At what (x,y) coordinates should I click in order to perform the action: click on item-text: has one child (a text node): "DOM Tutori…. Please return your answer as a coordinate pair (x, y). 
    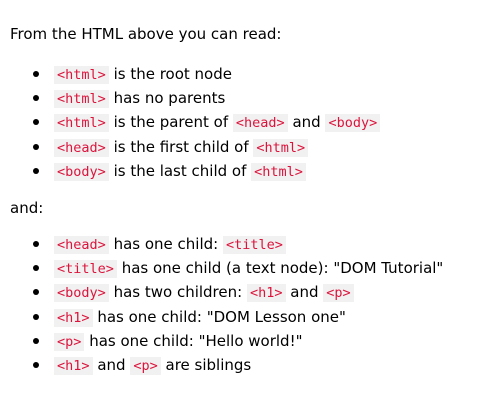
    Looking at the image, I should click on (280, 268).